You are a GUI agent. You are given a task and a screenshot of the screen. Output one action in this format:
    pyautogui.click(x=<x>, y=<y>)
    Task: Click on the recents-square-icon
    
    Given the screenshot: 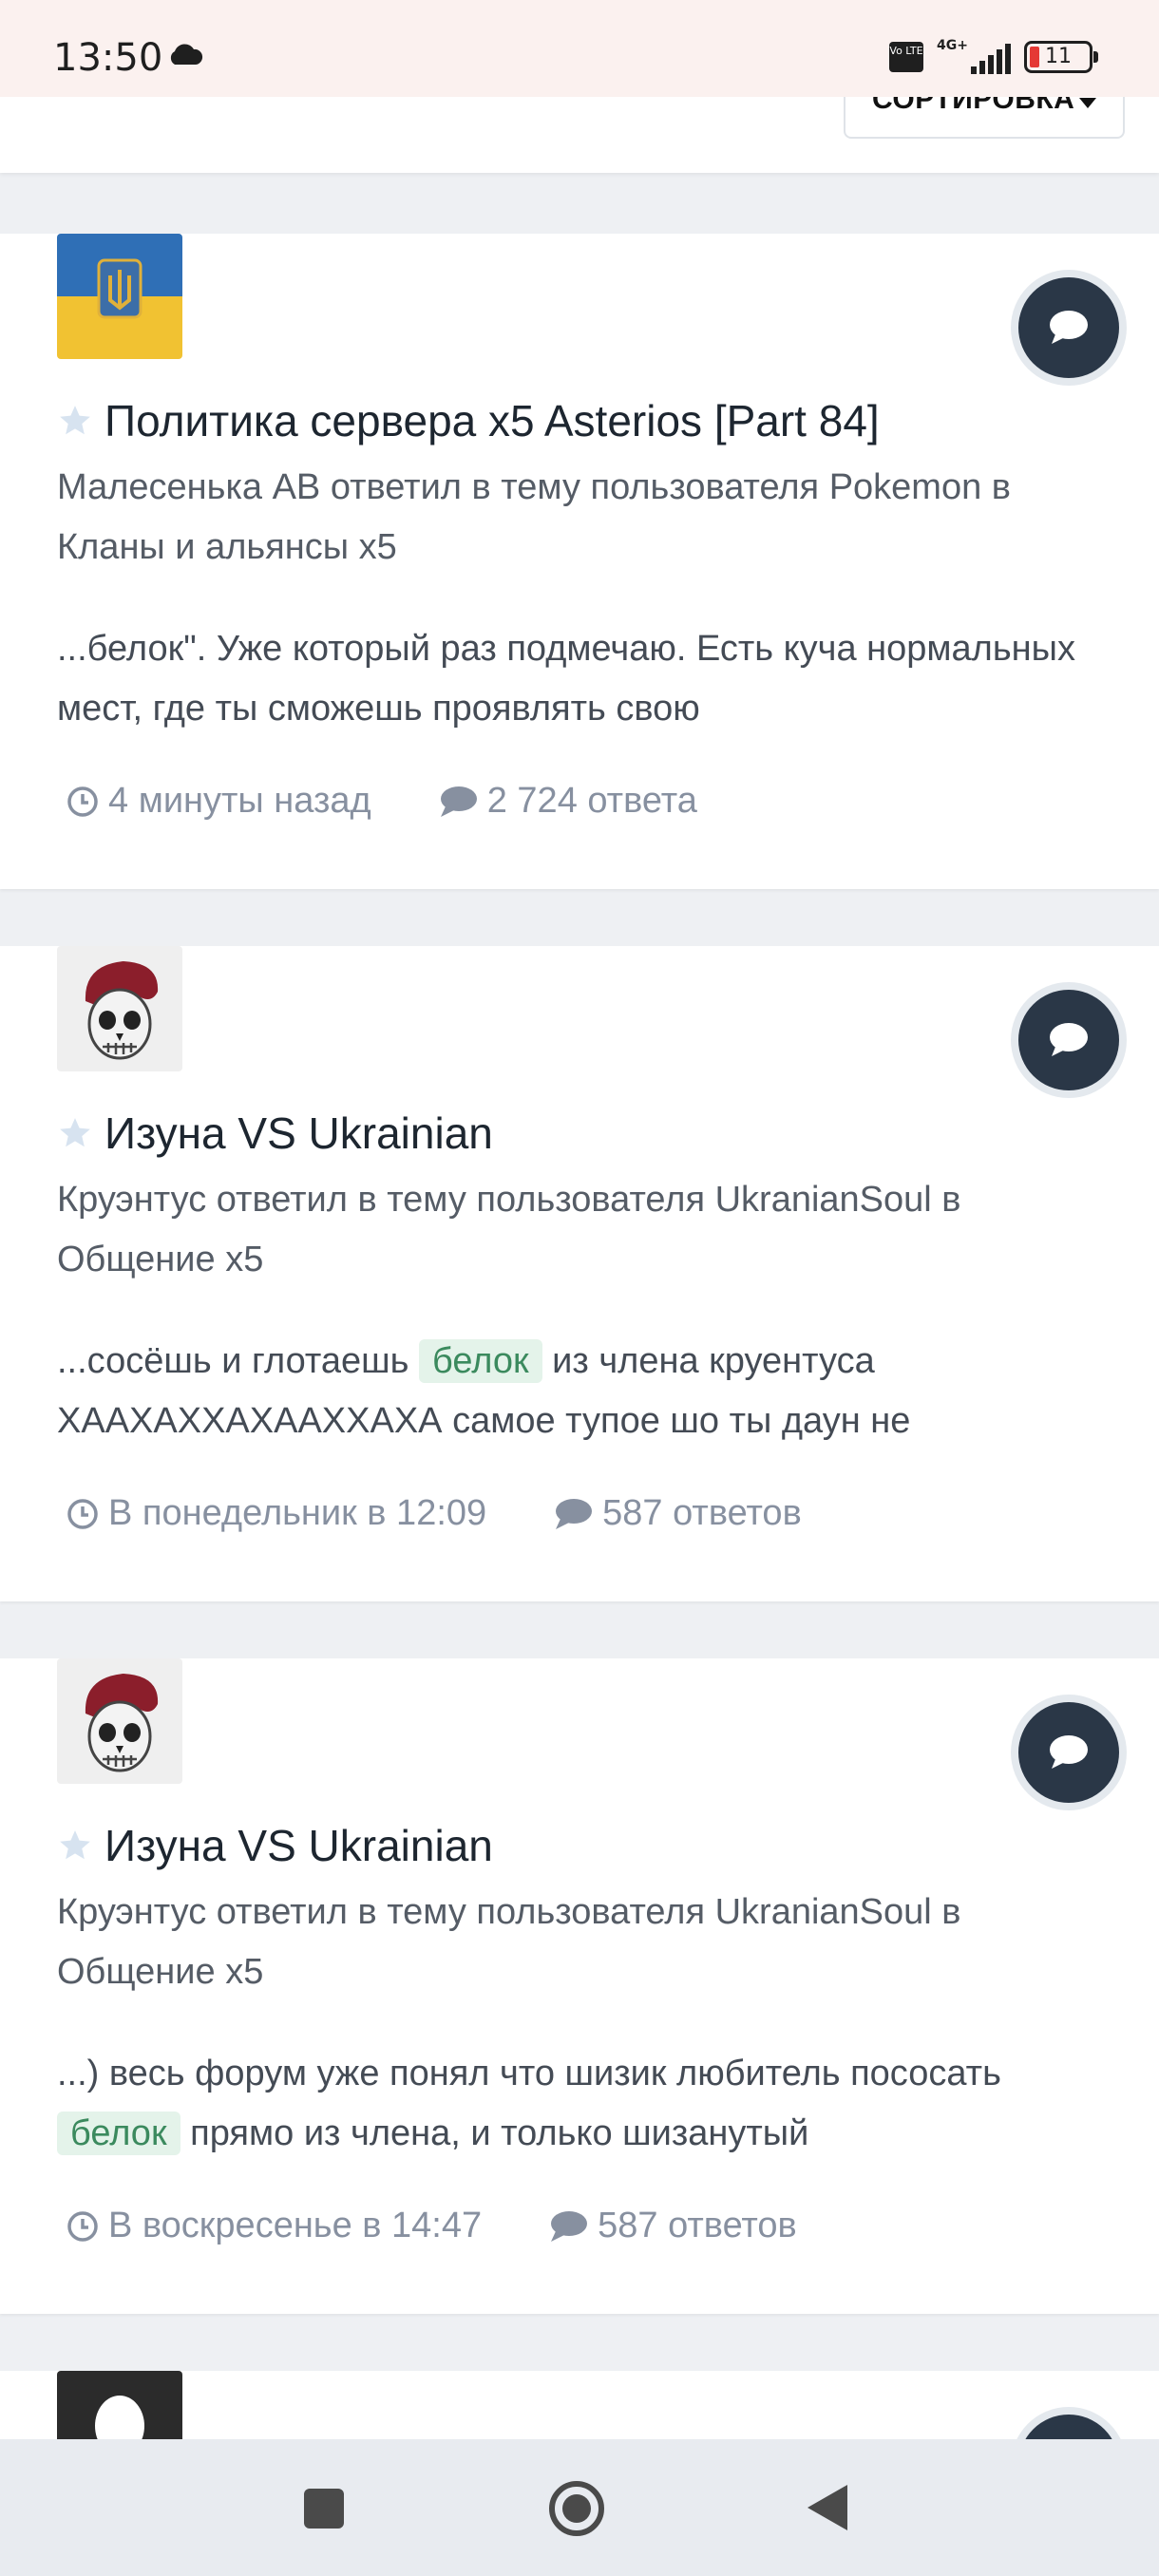 What is the action you would take?
    pyautogui.click(x=324, y=2509)
    